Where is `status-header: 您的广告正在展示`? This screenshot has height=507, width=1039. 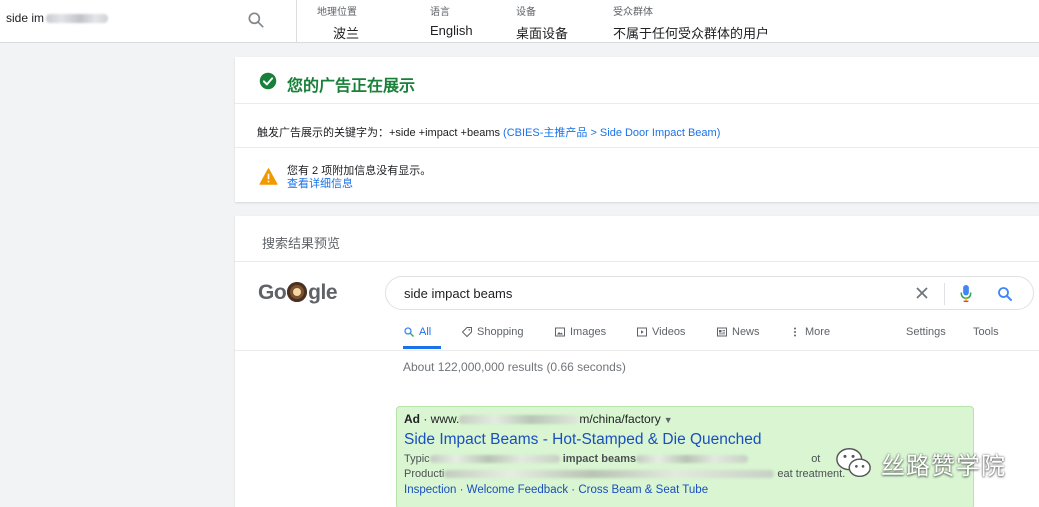 status-header: 您的广告正在展示 is located at coordinates (637, 80).